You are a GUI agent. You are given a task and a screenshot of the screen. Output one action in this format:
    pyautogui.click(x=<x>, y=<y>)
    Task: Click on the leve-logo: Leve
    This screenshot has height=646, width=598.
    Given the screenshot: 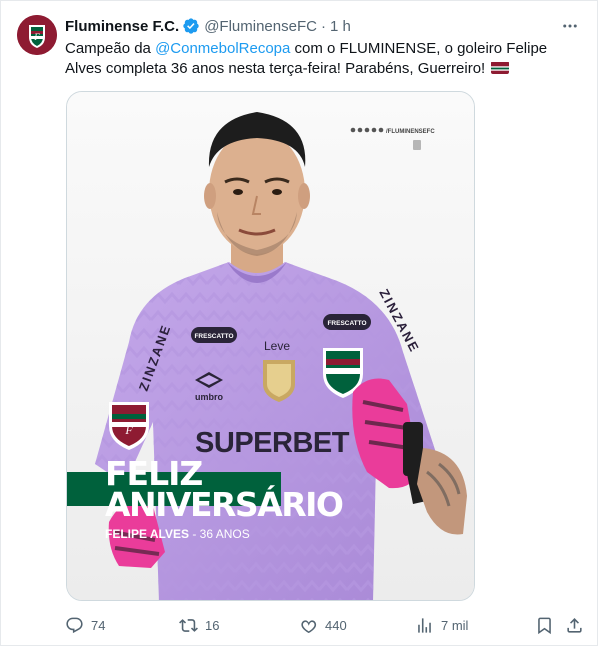 What is the action you would take?
    pyautogui.click(x=277, y=346)
    